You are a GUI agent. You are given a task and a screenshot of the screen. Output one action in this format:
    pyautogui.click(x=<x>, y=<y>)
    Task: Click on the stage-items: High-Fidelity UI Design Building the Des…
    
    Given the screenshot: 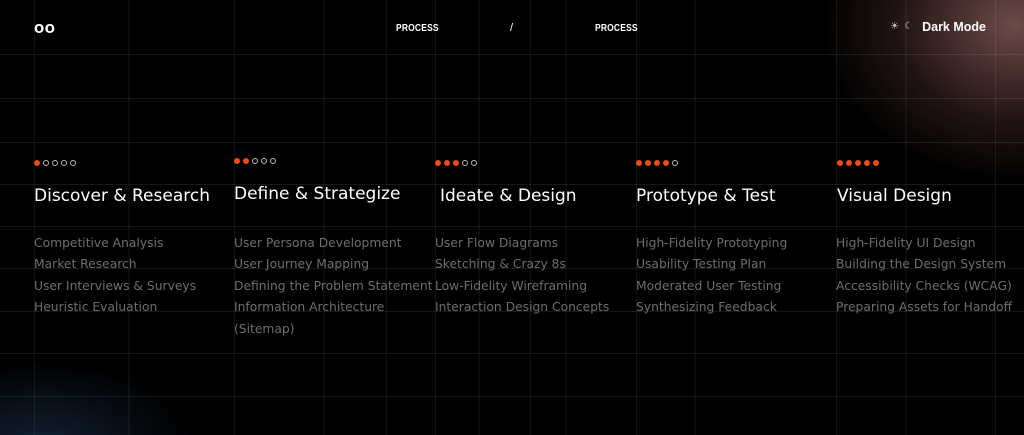 What is the action you would take?
    pyautogui.click(x=924, y=276)
    